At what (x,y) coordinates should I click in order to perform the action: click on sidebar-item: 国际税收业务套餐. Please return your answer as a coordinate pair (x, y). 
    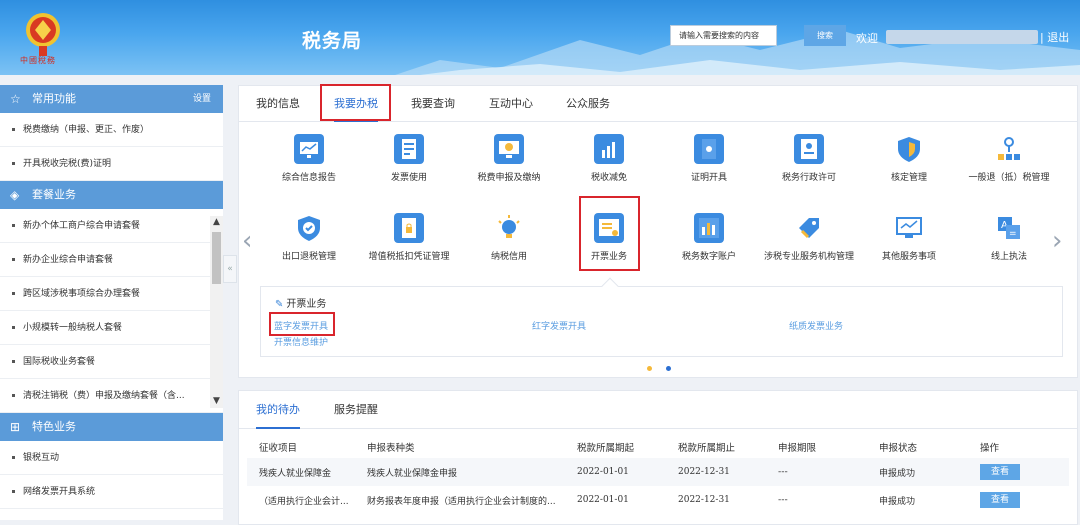
    Looking at the image, I should click on (111, 362).